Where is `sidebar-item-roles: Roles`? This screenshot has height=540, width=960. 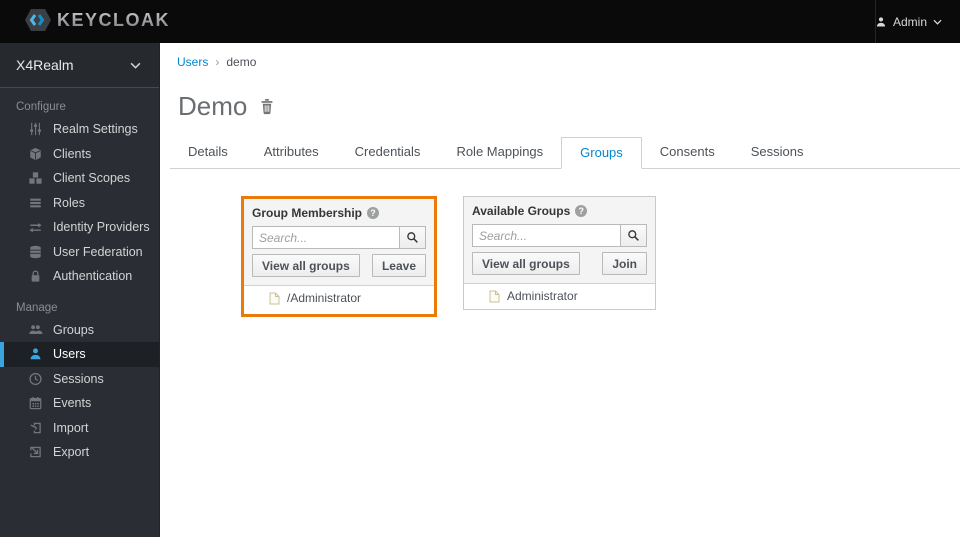
sidebar-item-roles: Roles is located at coordinates (79, 203).